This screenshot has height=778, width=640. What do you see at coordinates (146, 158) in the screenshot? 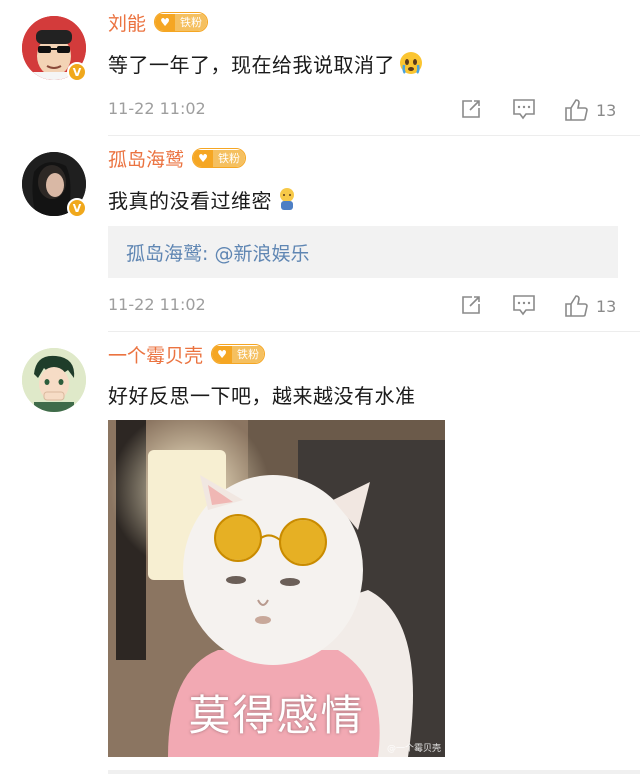
I see `username: 孤岛海鹫` at bounding box center [146, 158].